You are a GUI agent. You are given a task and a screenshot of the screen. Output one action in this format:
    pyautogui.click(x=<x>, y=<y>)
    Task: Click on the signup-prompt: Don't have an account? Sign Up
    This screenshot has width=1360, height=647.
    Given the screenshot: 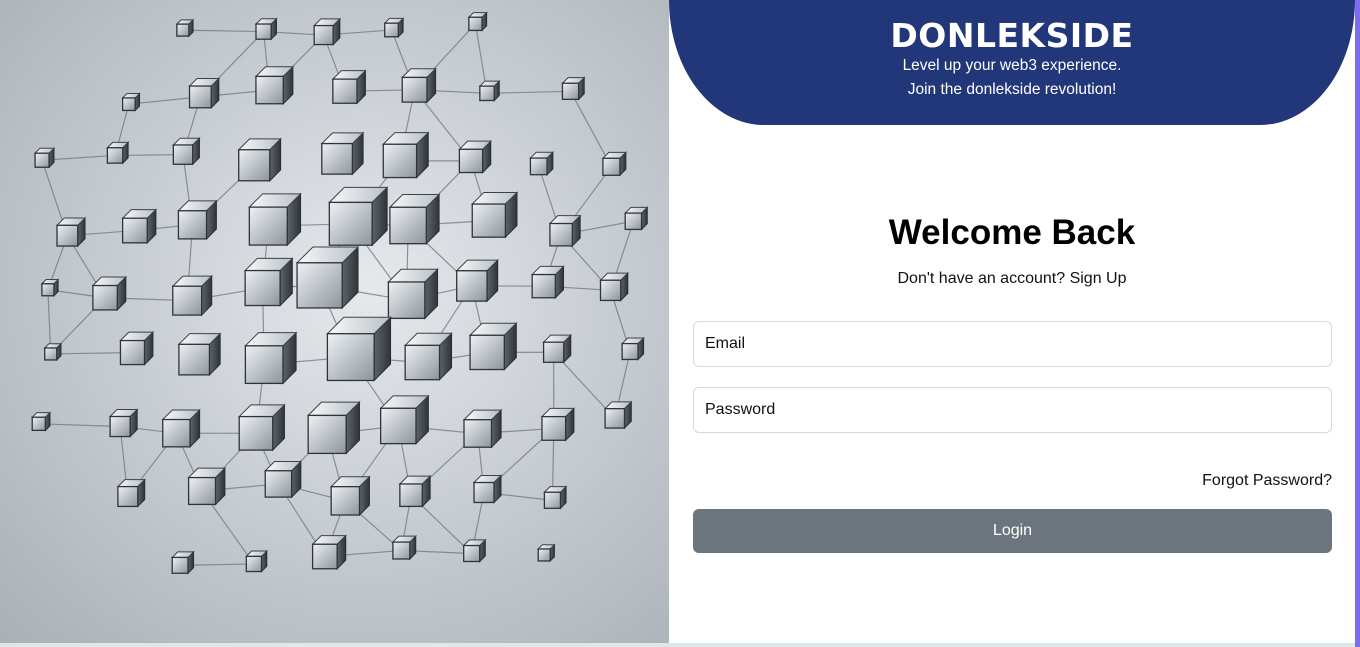 What is the action you would take?
    pyautogui.click(x=1012, y=279)
    